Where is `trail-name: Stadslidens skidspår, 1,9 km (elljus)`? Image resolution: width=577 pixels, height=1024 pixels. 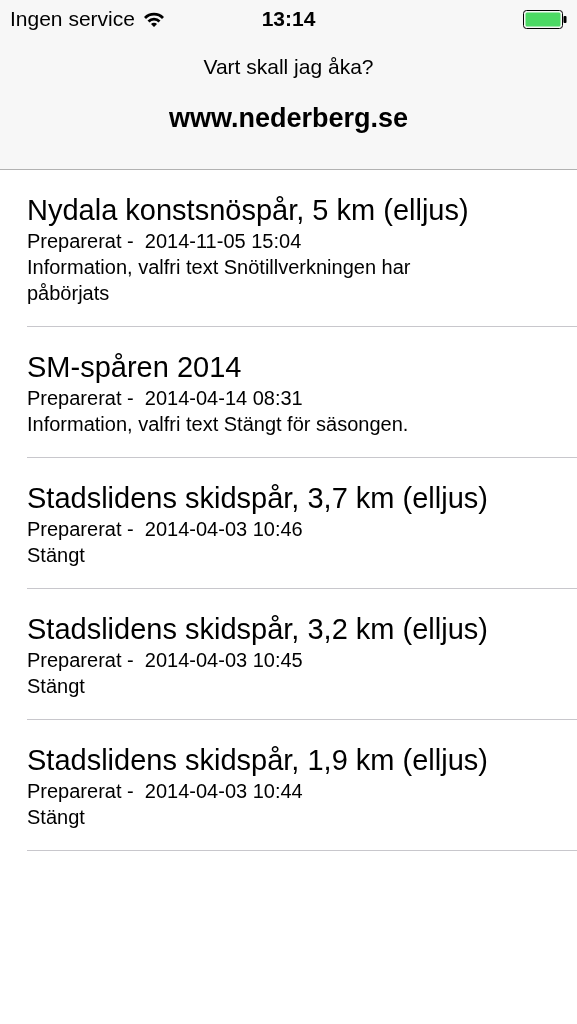 trail-name: Stadslidens skidspår, 1,9 km (elljus) is located at coordinates (257, 760).